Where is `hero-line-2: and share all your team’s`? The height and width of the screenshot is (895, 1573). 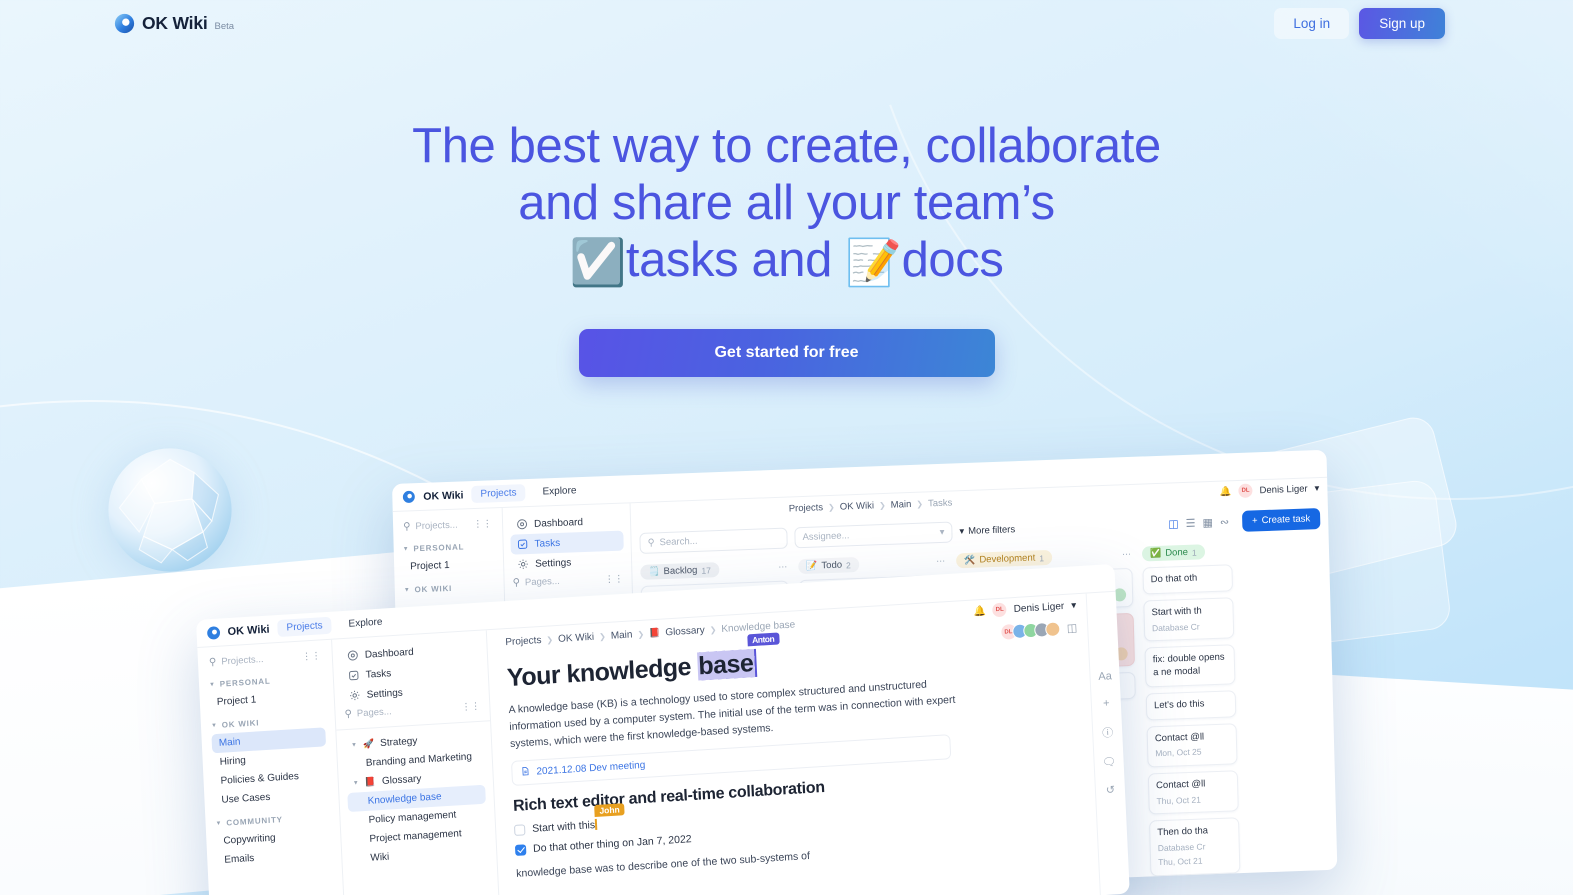 hero-line-2: and share all your team’s is located at coordinates (786, 203).